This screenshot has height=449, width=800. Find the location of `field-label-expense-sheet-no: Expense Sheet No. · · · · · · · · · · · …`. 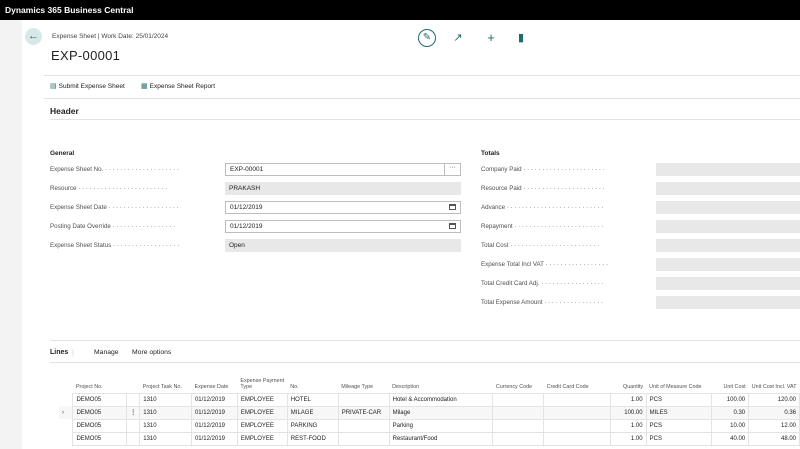

field-label-expense-sheet-no: Expense Sheet No. · · · · · · · · · · · … is located at coordinates (114, 169).